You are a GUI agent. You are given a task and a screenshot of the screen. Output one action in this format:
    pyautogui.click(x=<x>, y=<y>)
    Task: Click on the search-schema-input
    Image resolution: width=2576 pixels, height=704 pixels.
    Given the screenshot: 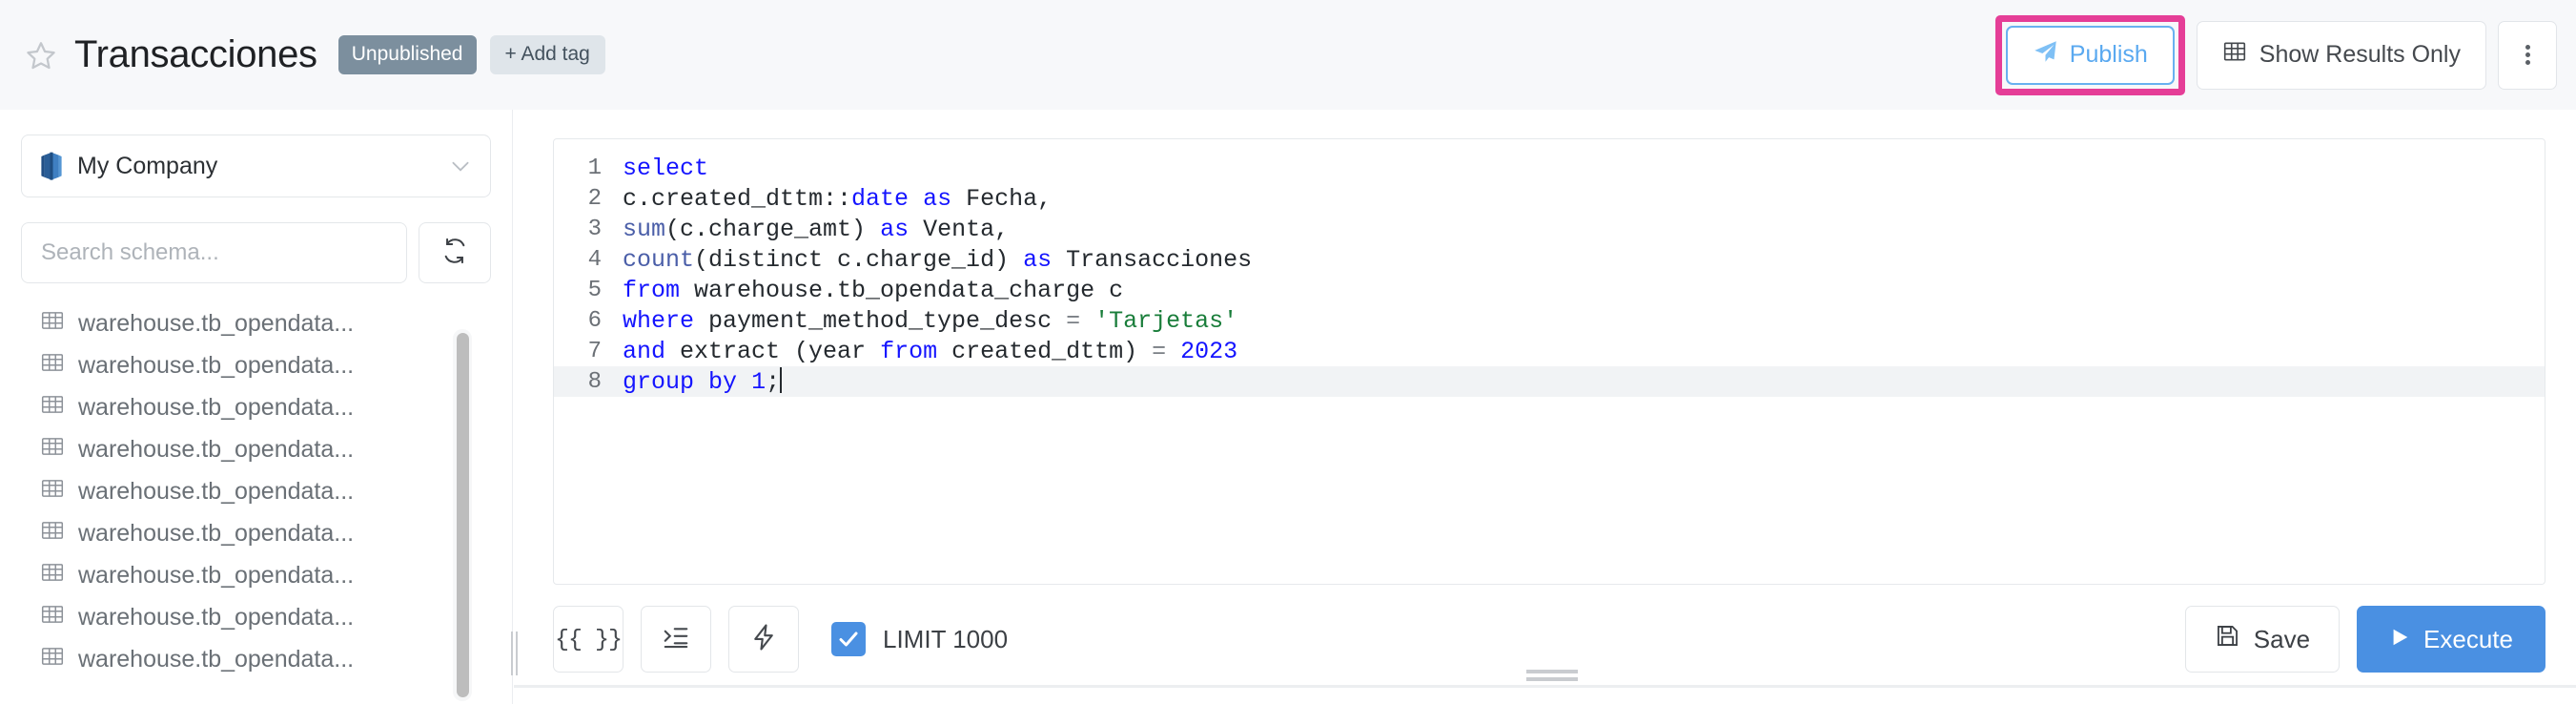 What is the action you would take?
    pyautogui.click(x=214, y=253)
    